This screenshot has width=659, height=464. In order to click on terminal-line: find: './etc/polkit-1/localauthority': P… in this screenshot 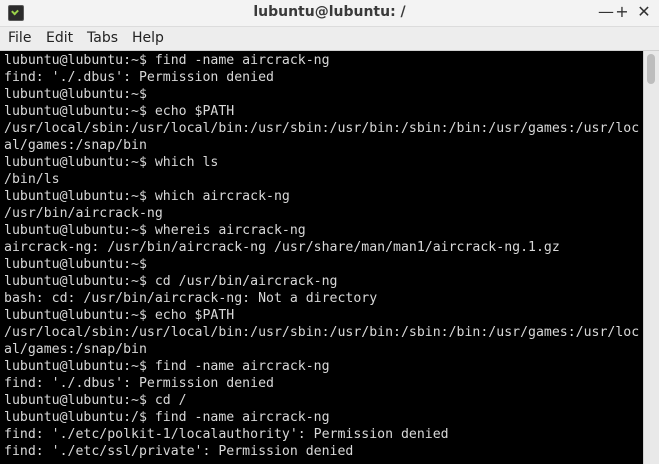, I will do `click(226, 434)`.